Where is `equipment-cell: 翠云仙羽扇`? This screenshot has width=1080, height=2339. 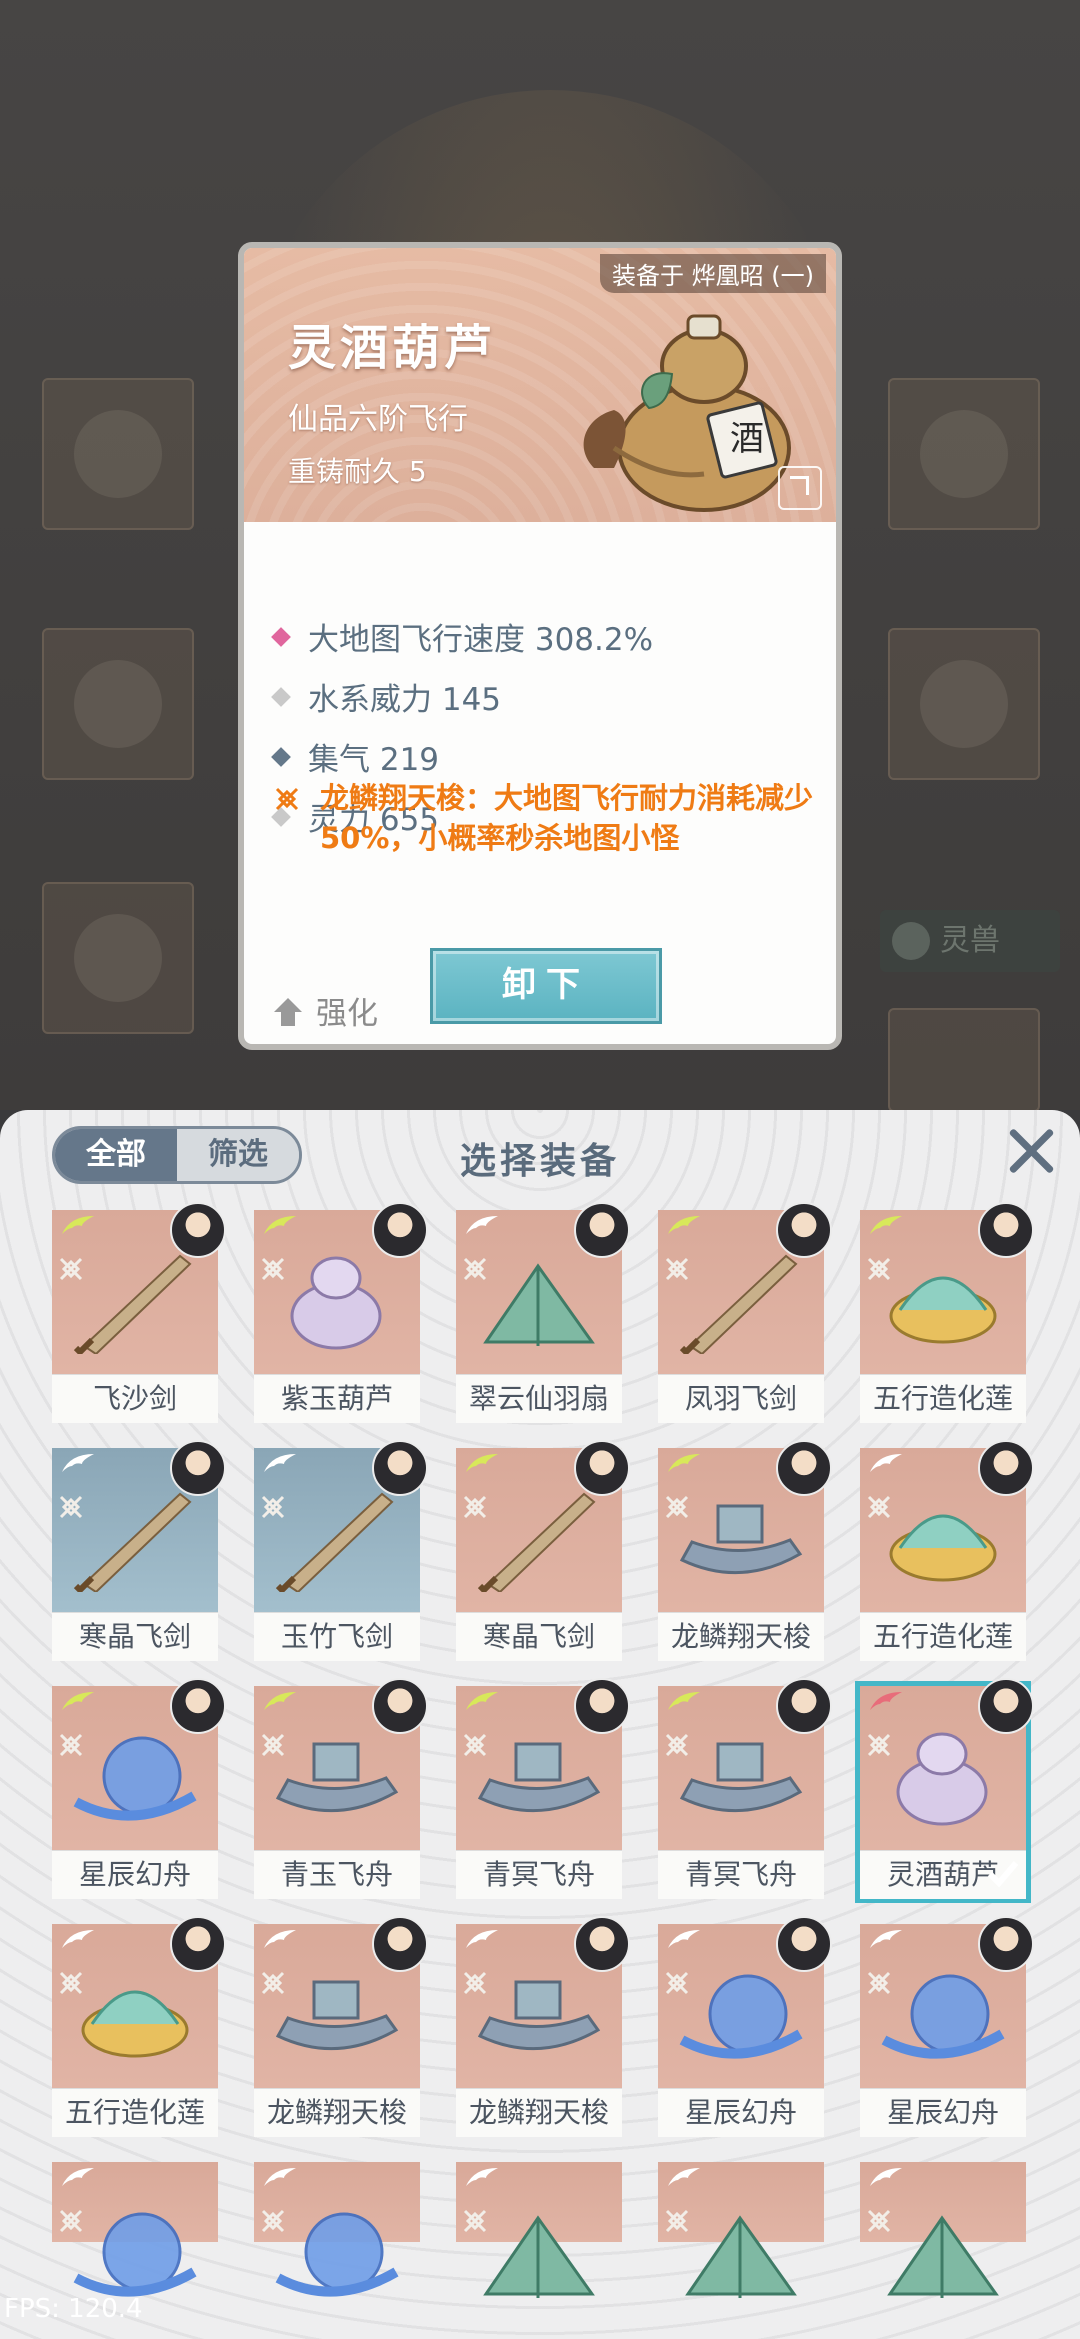 equipment-cell: 翠云仙羽扇 is located at coordinates (543, 1312).